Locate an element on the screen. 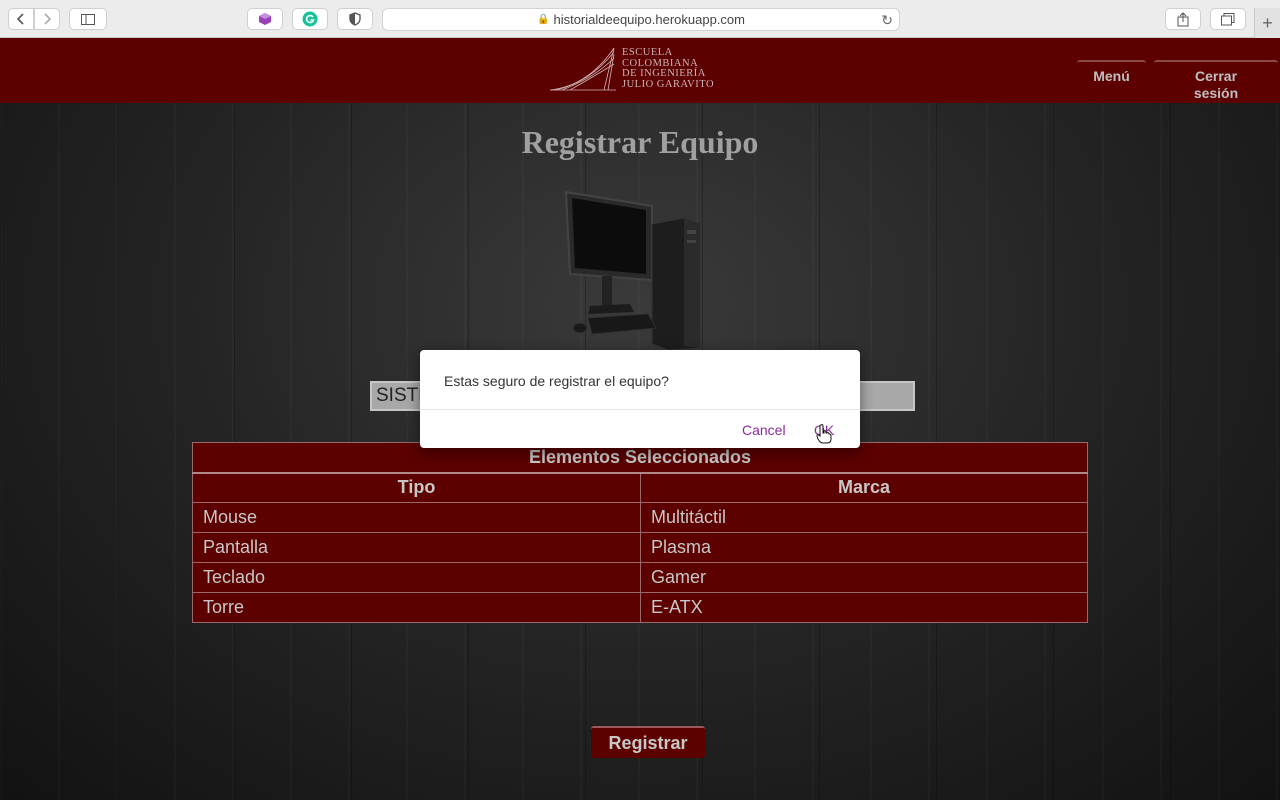  dialog-message: Estas seguro de registrar el equipo? is located at coordinates (556, 381).